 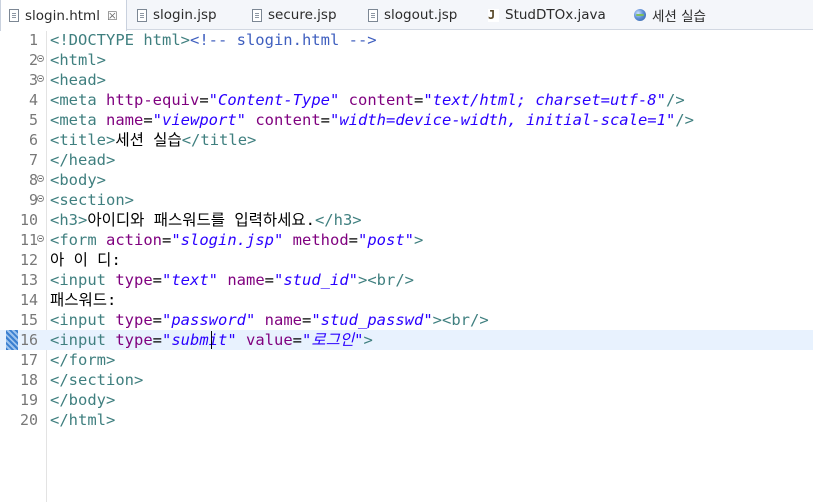 What do you see at coordinates (14, 15) in the screenshot?
I see `html-file-icon` at bounding box center [14, 15].